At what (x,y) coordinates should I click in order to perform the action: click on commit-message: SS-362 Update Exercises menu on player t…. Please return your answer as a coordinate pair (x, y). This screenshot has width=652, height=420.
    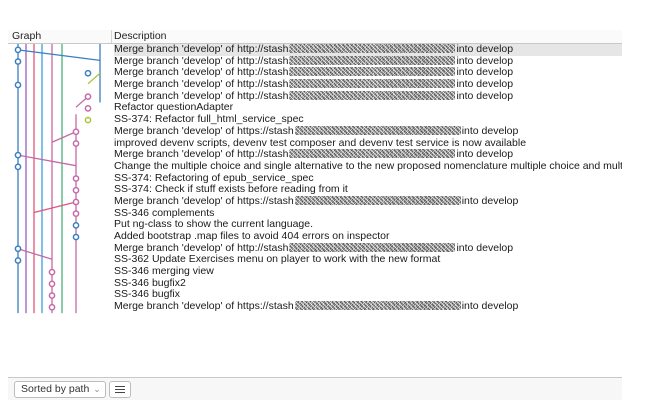
    Looking at the image, I should click on (277, 260).